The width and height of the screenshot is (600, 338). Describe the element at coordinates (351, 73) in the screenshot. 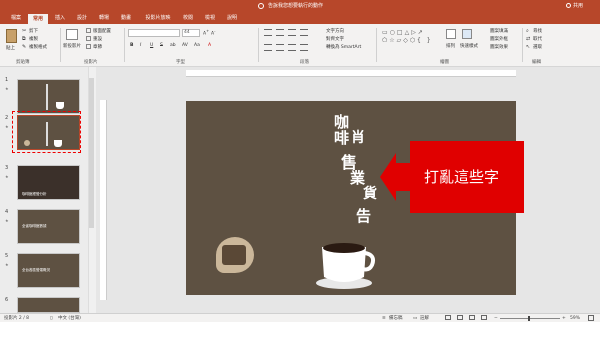

I see `horizontal-ruler` at that location.